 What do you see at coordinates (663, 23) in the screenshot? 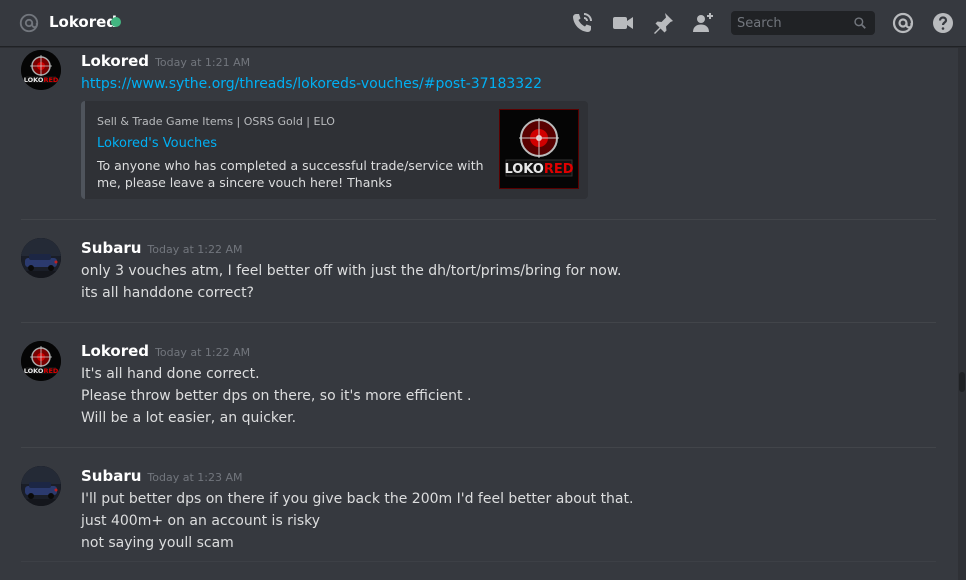
I see `pin-icon` at bounding box center [663, 23].